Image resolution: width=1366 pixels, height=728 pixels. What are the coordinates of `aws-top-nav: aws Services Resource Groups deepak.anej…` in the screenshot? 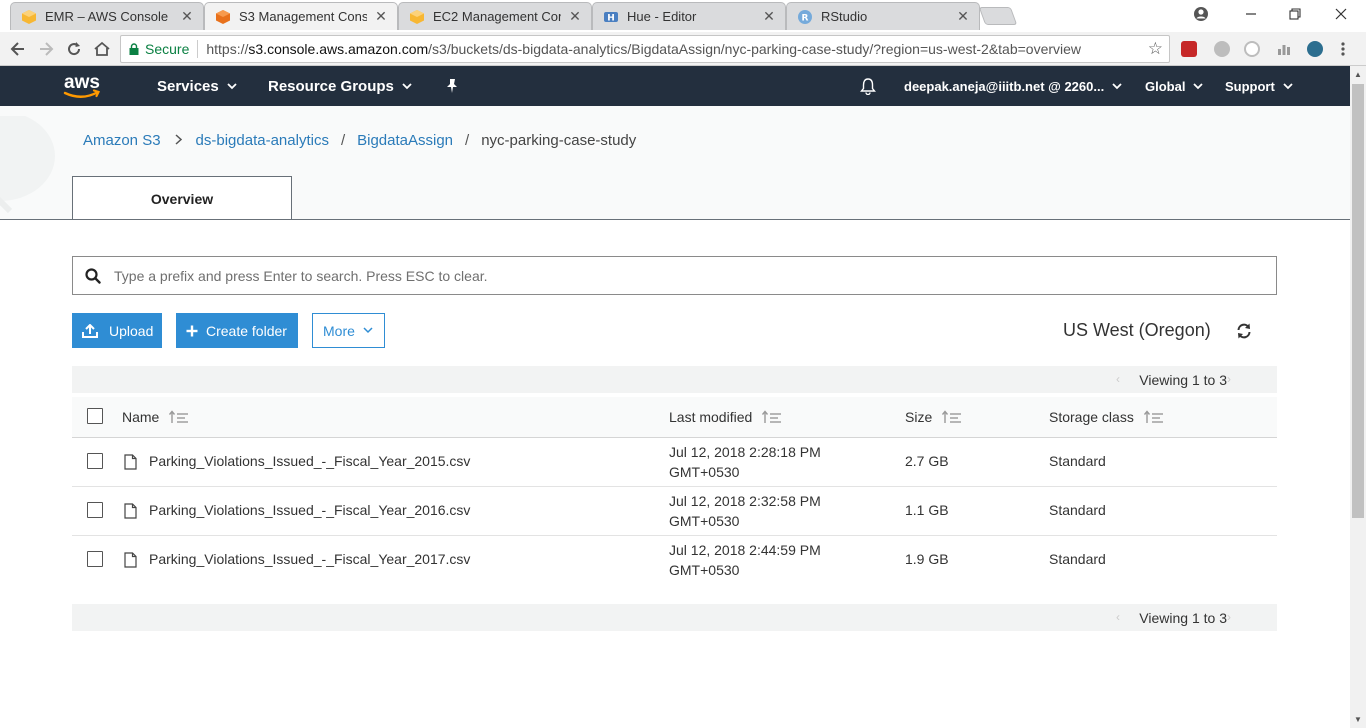 It's located at (675, 86).